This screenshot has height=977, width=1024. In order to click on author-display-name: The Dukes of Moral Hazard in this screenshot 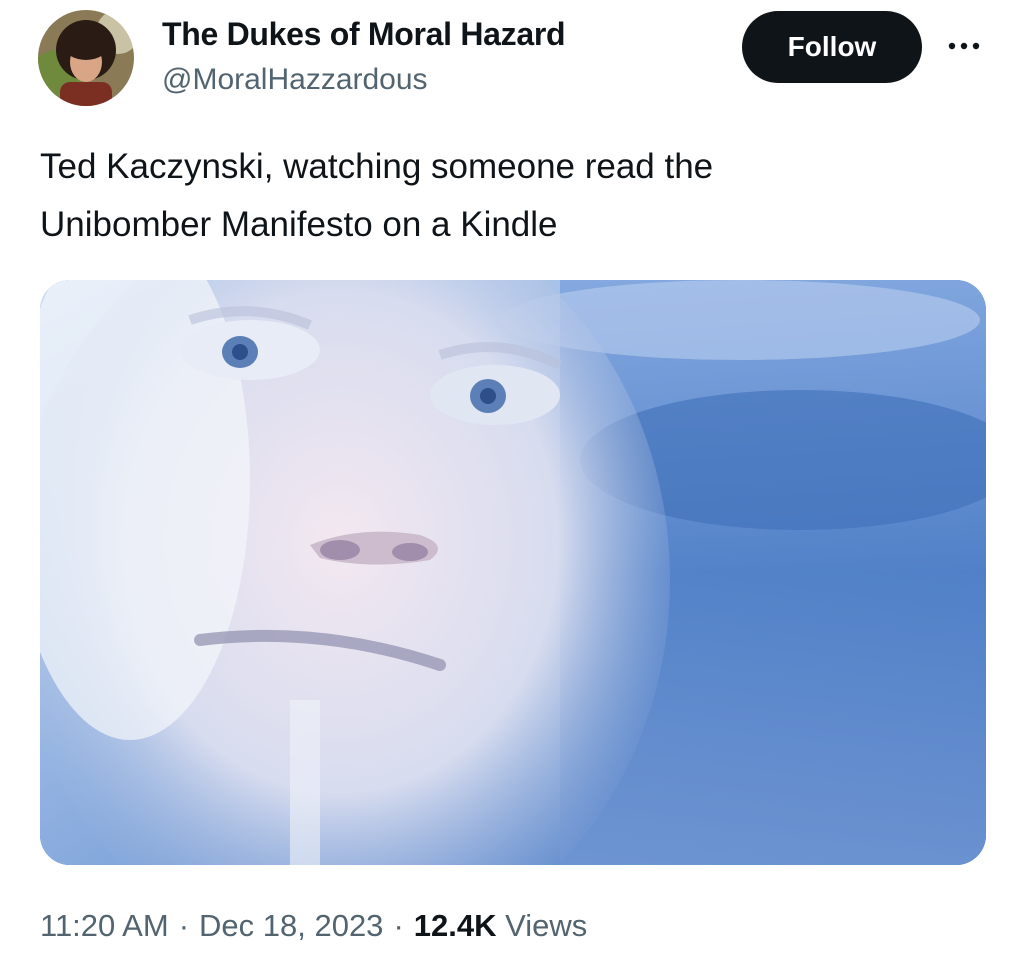, I will do `click(364, 34)`.